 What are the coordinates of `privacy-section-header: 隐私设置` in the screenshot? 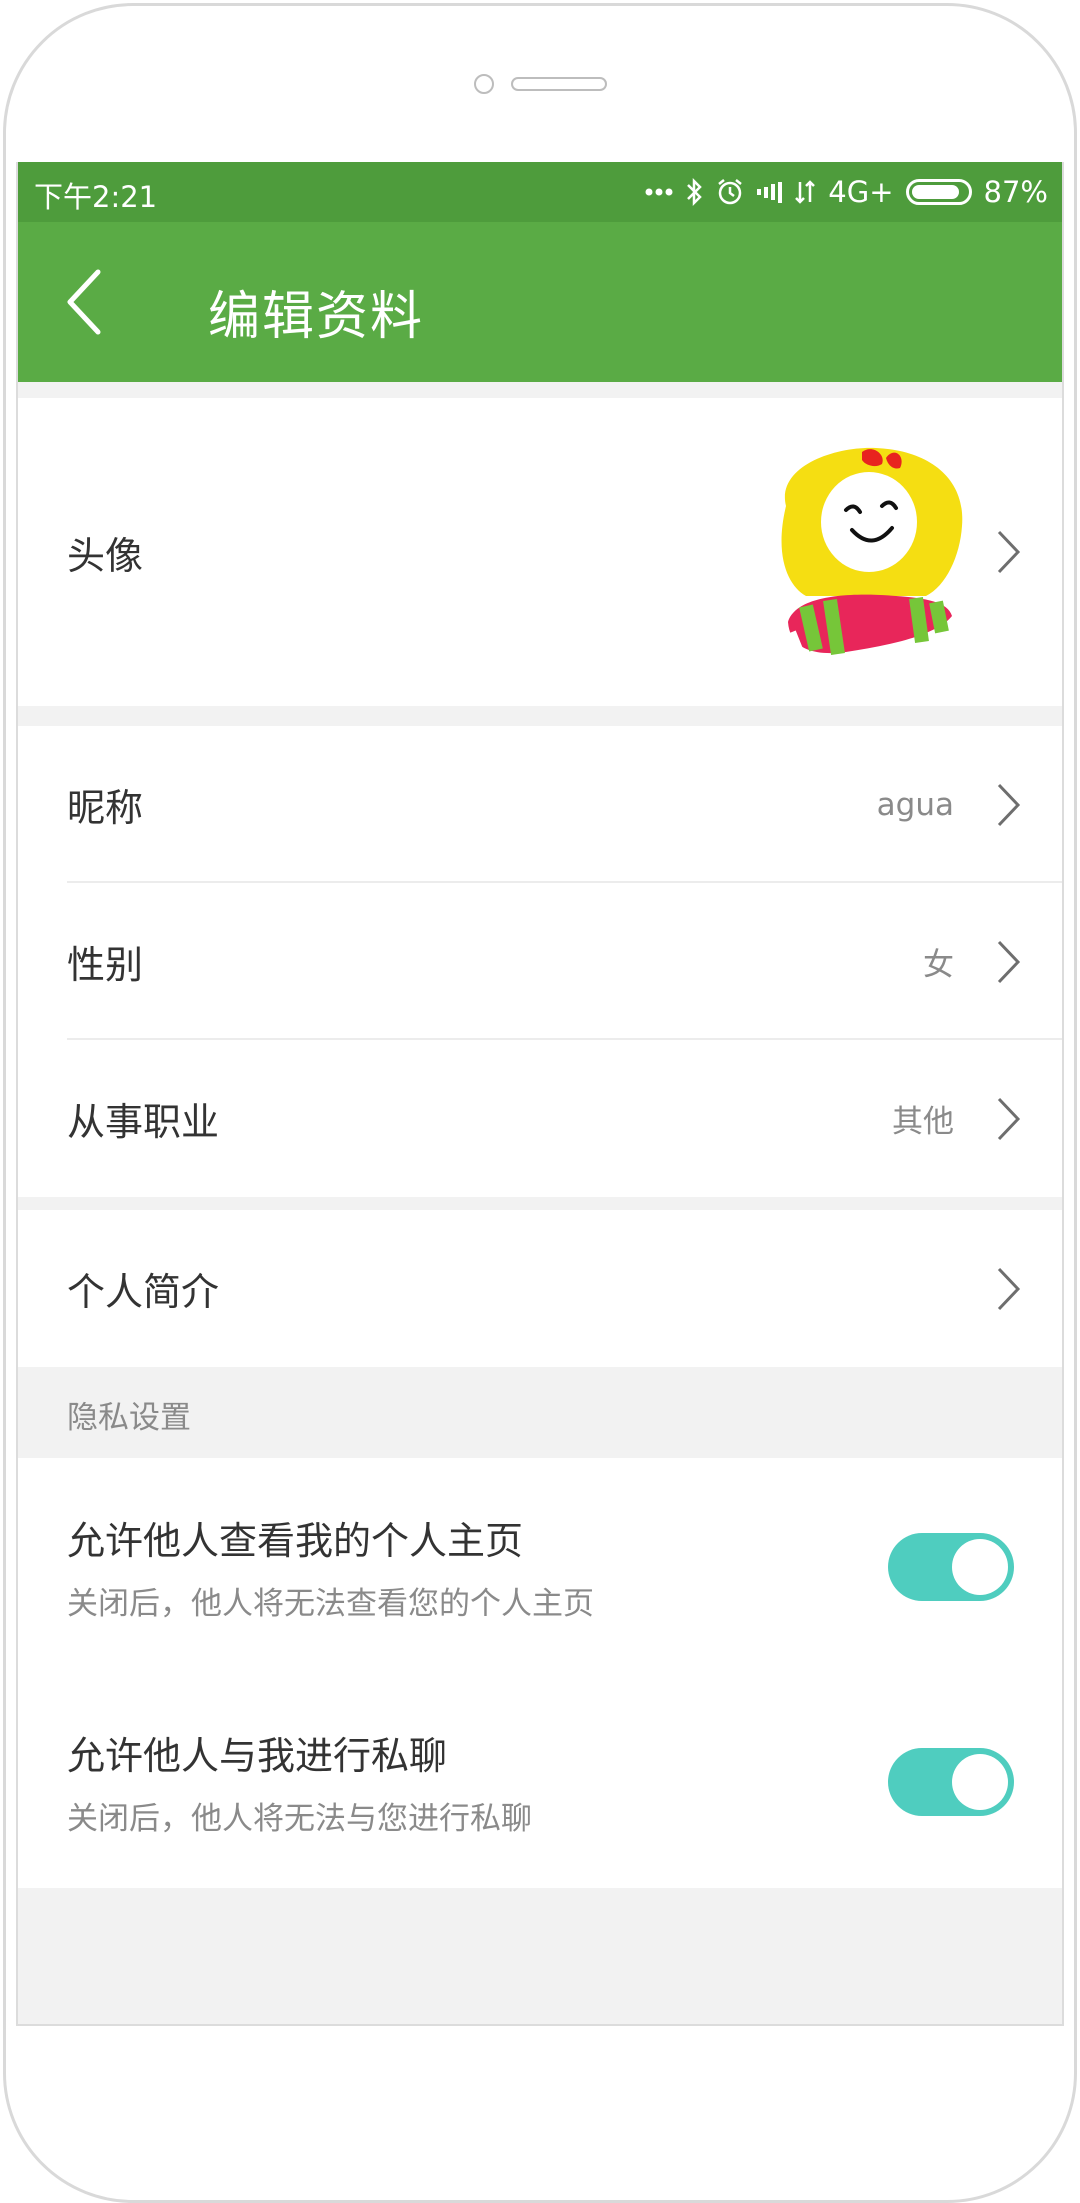 It's located at (540, 1413).